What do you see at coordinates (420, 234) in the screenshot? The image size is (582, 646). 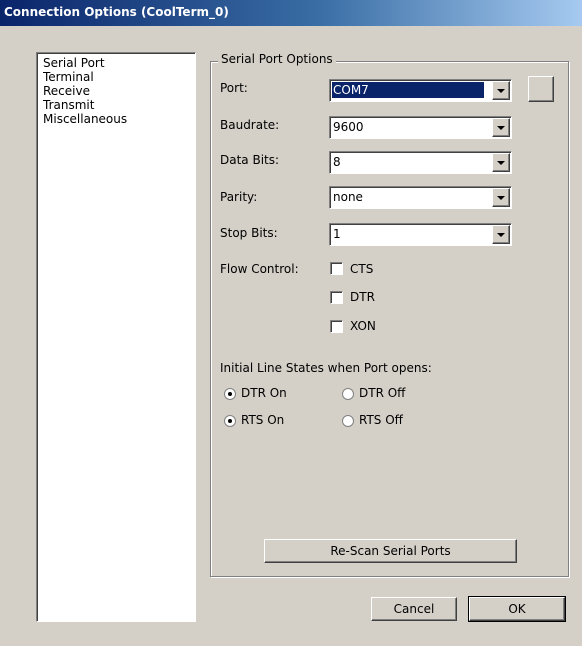 I see `stop-bits-select: 1` at bounding box center [420, 234].